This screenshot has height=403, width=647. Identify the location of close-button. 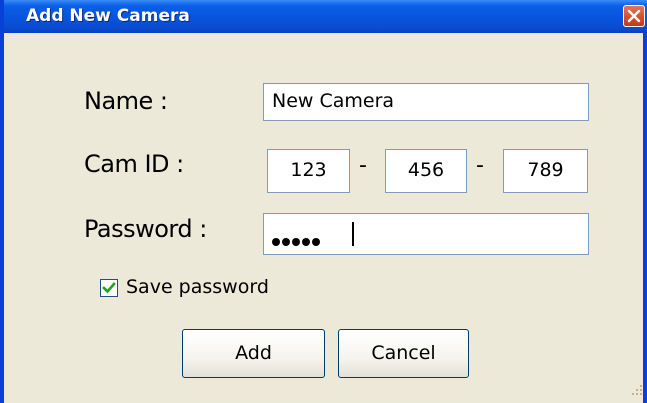
(634, 16).